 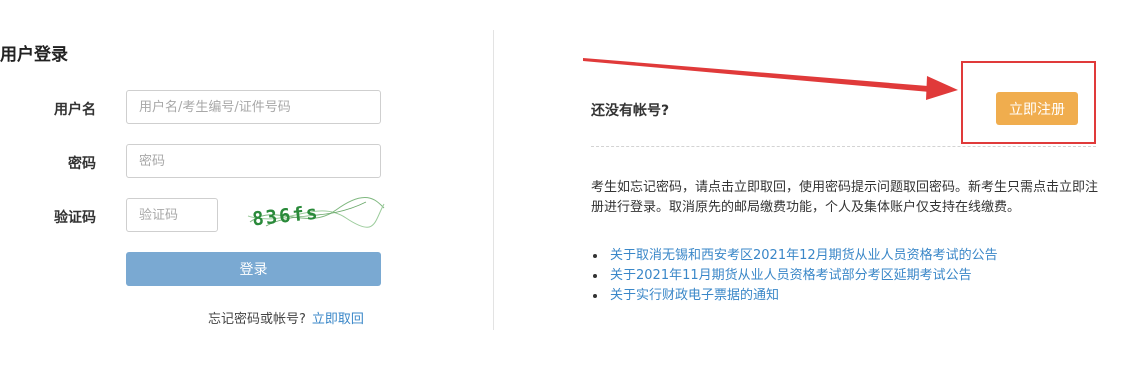 What do you see at coordinates (253, 107) in the screenshot?
I see `username-input` at bounding box center [253, 107].